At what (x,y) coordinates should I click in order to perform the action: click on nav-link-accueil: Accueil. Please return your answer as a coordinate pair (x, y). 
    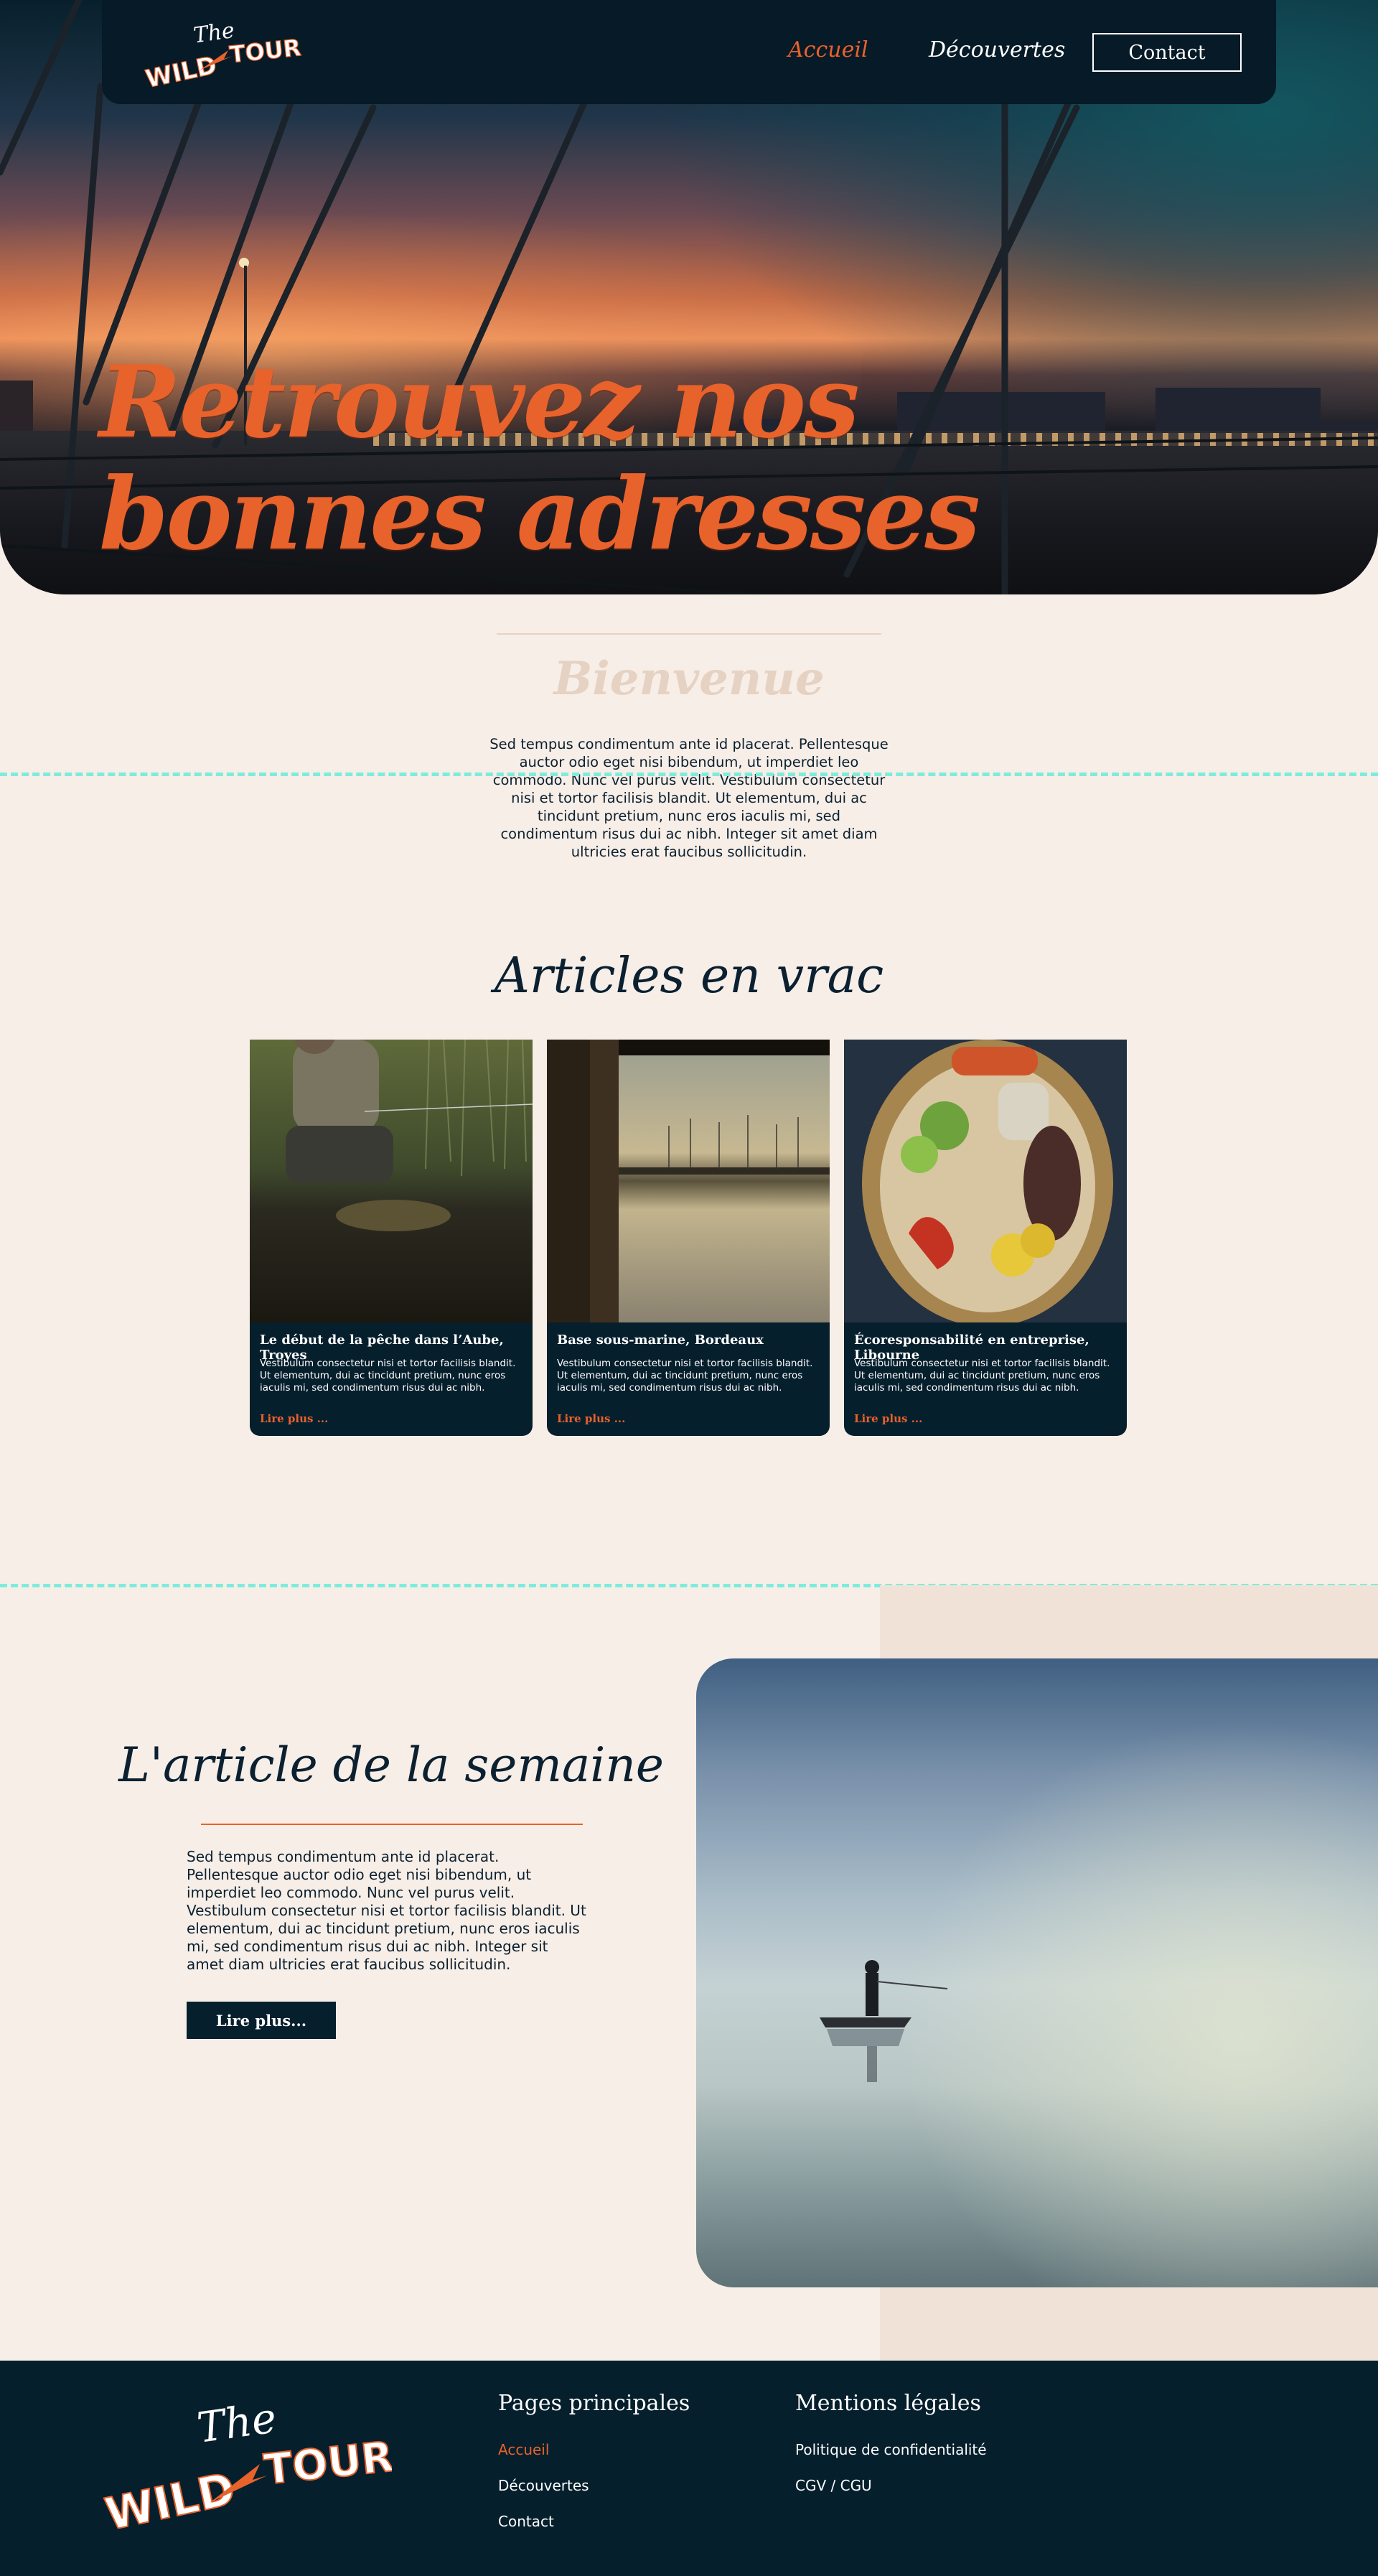
    Looking at the image, I should click on (828, 49).